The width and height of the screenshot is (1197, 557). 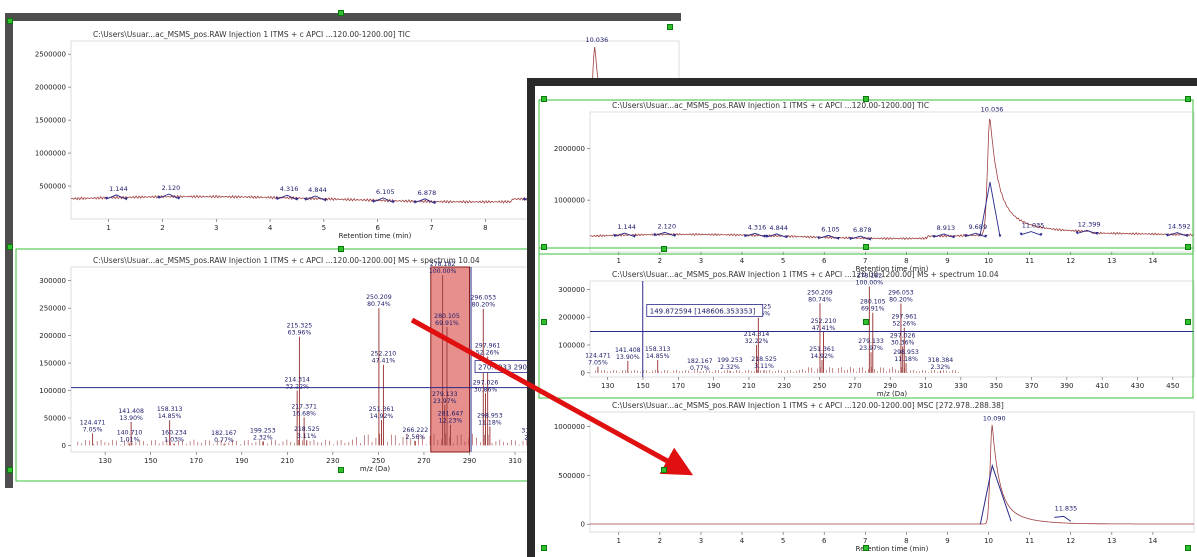 What do you see at coordinates (941, 360) in the screenshot?
I see `peak-mz-label: 318.384` at bounding box center [941, 360].